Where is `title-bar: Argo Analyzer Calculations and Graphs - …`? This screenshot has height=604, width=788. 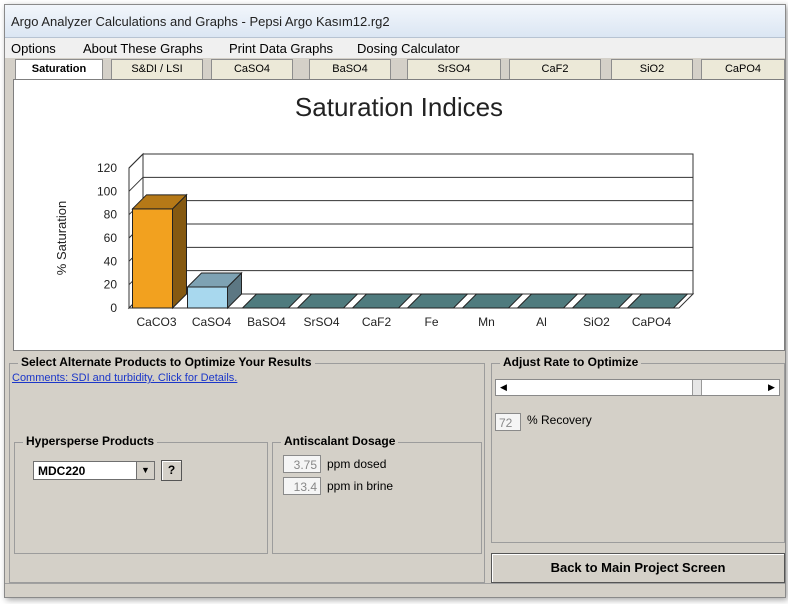
title-bar: Argo Analyzer Calculations and Graphs - … is located at coordinates (395, 21).